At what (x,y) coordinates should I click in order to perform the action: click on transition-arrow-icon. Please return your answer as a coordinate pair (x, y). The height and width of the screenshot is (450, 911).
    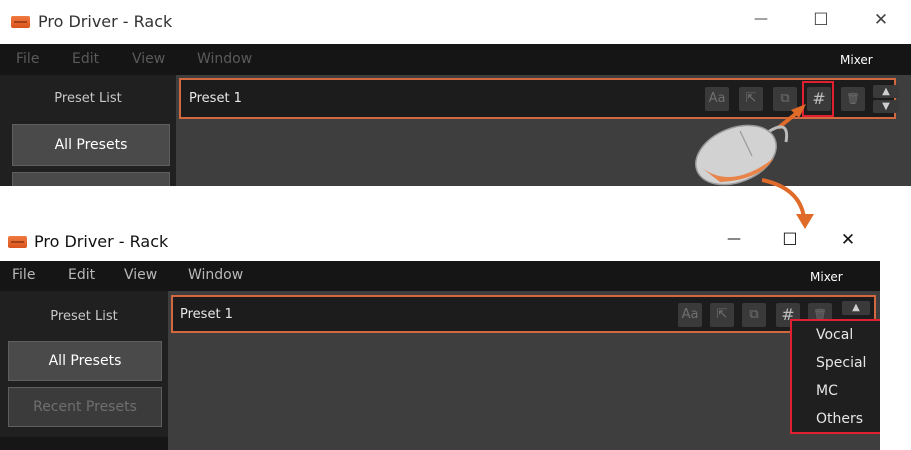
    Looking at the image, I should click on (787, 203).